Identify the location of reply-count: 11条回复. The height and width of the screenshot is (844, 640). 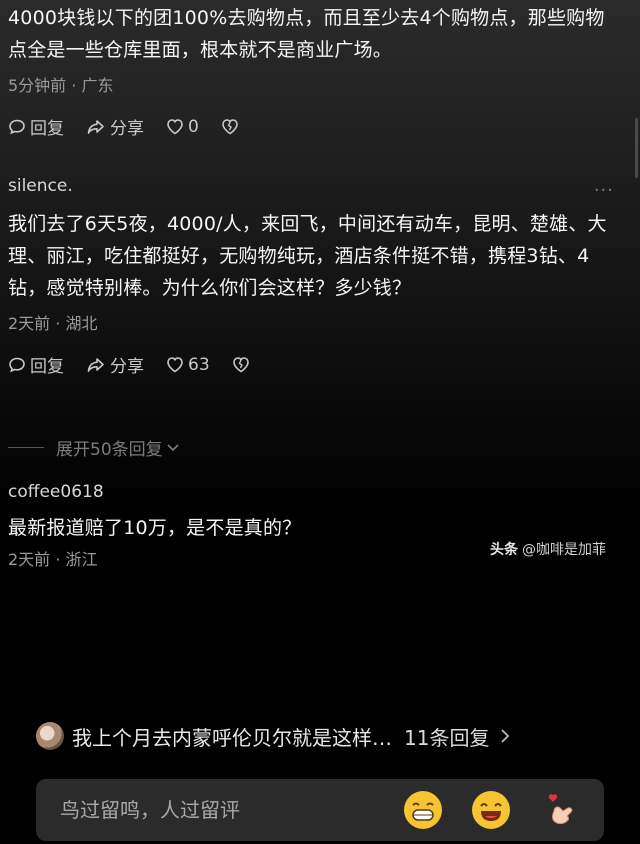
(447, 737).